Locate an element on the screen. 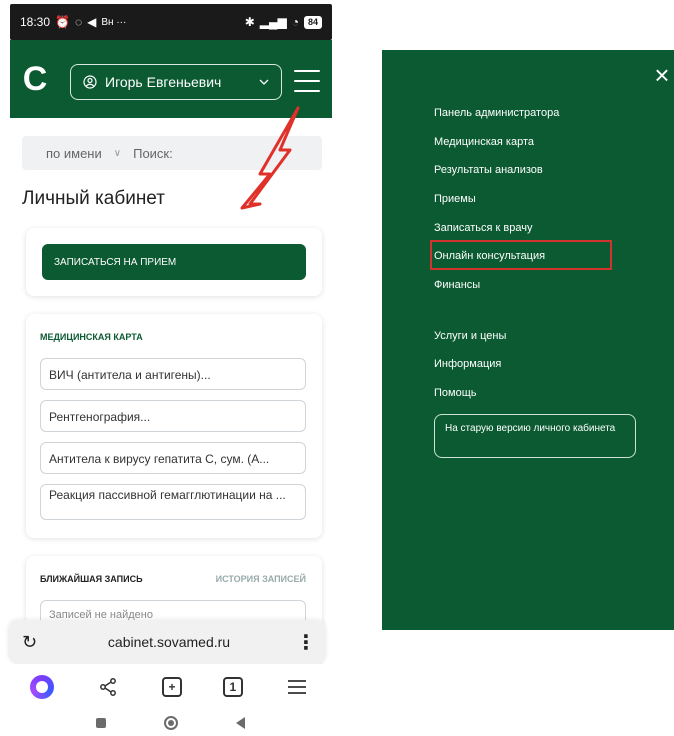 The height and width of the screenshot is (736, 674). sovamed-logo: C is located at coordinates (35, 79).